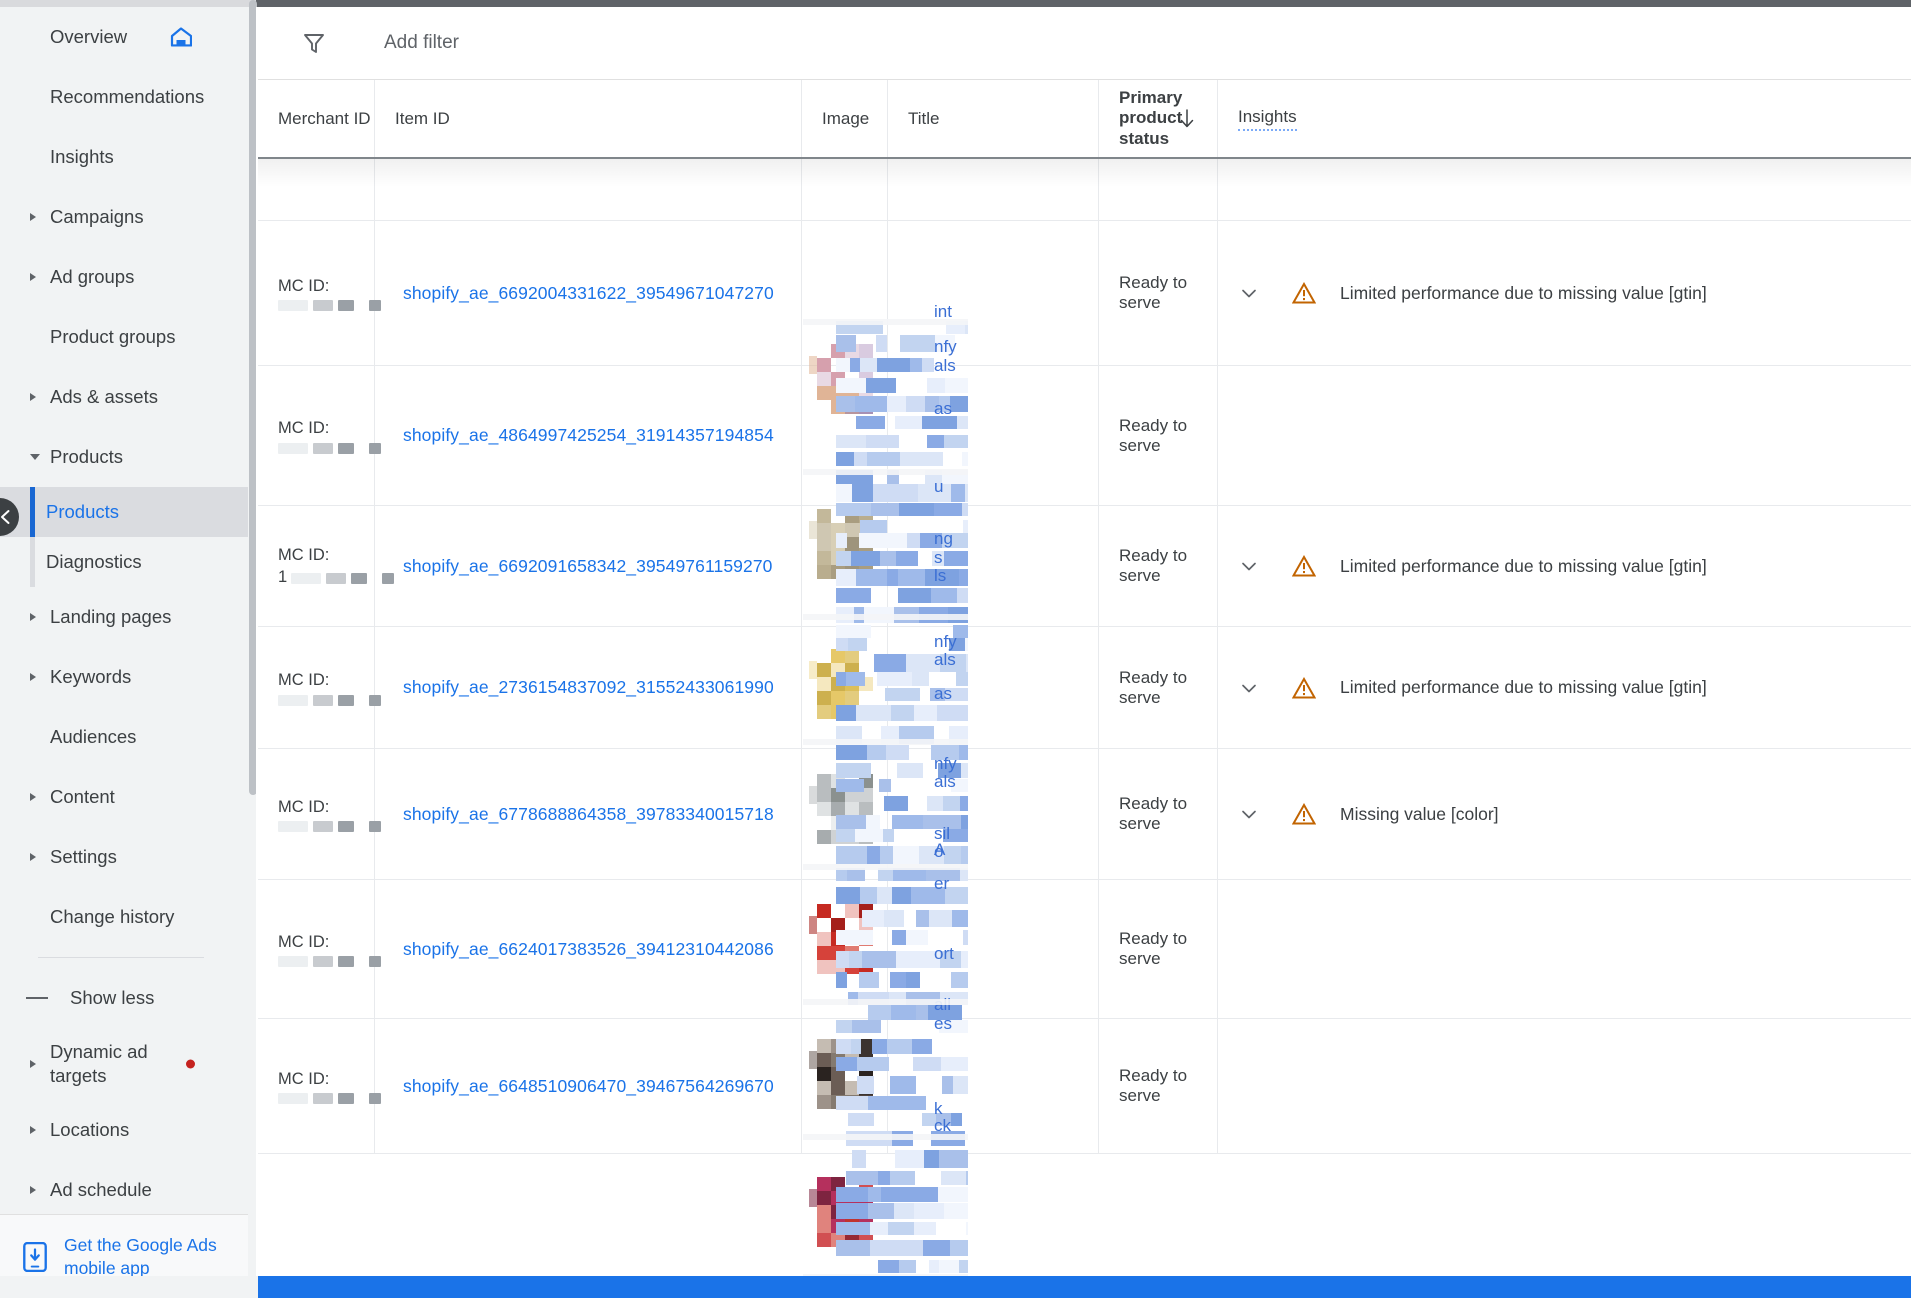 The height and width of the screenshot is (1298, 1911). What do you see at coordinates (124, 157) in the screenshot?
I see `sidebar-item-insights: Insights` at bounding box center [124, 157].